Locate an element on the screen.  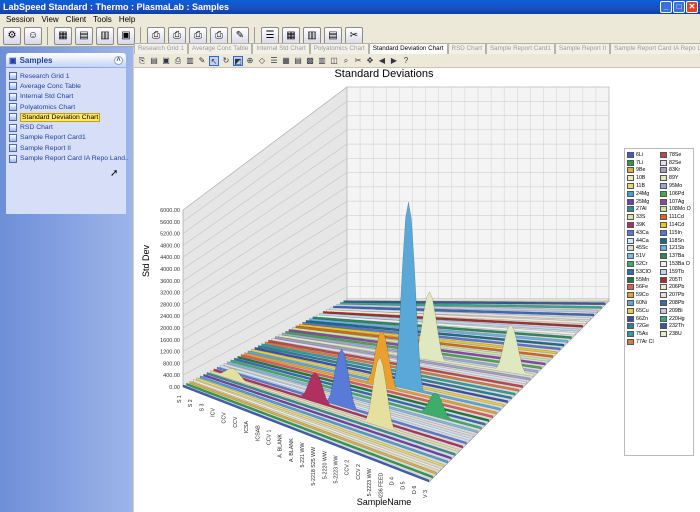
open-icon: ▤ is located at coordinates (154, 61).